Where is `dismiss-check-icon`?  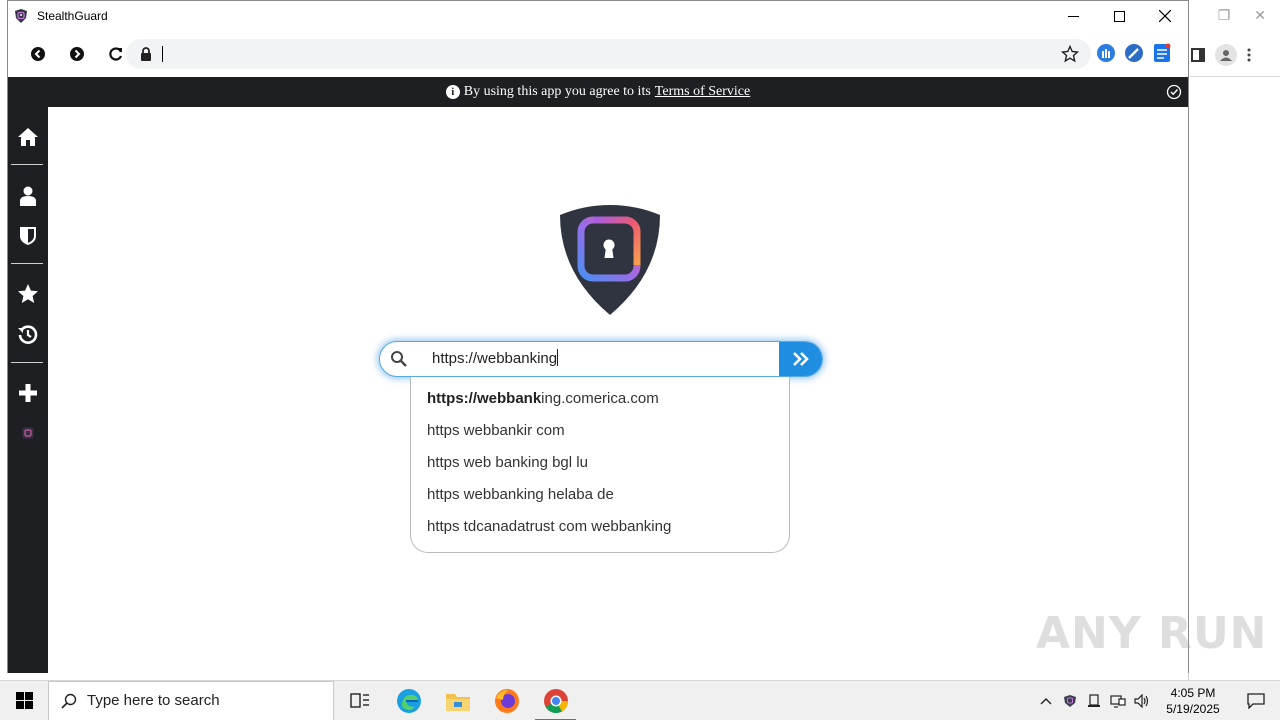 dismiss-check-icon is located at coordinates (1174, 92).